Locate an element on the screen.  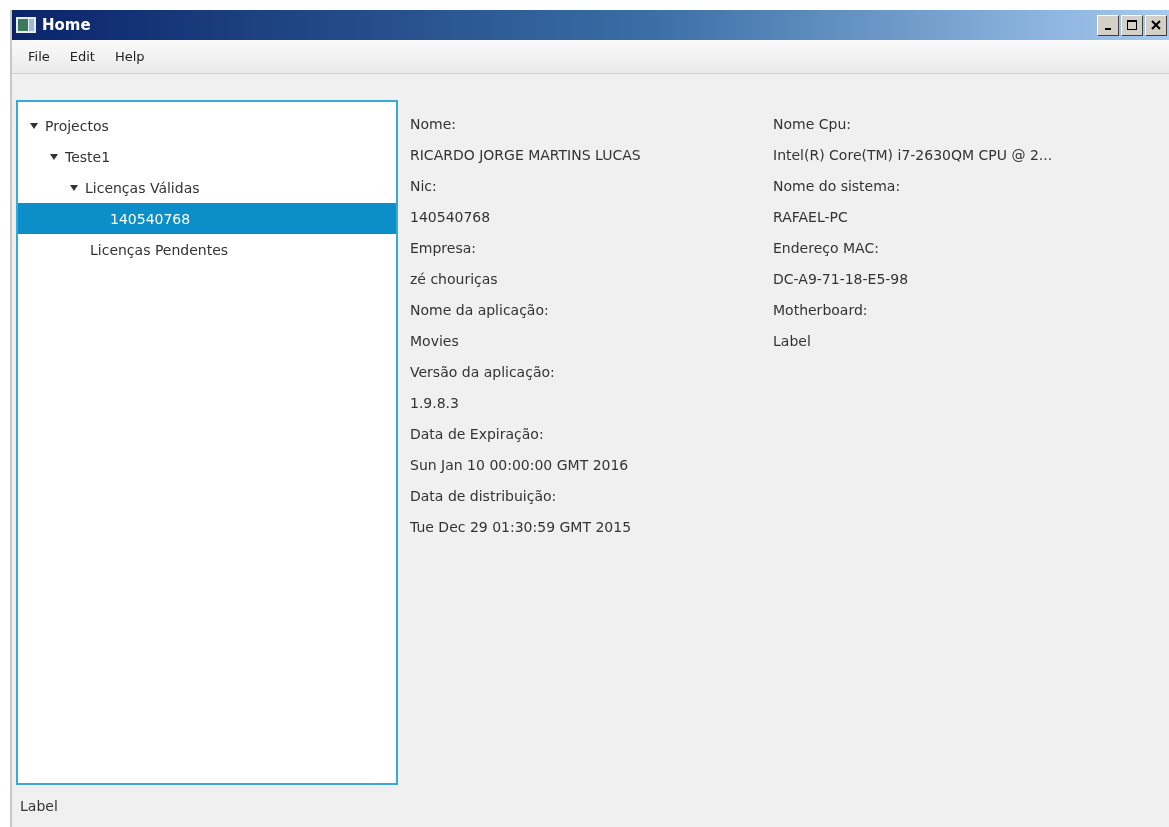
field-value: zé chouriças is located at coordinates (454, 279).